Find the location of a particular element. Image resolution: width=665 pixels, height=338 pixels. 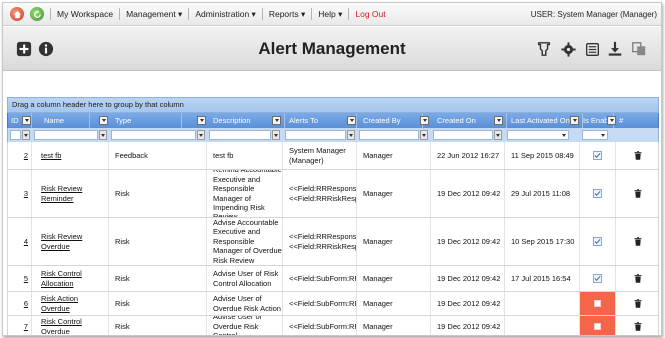

col-filter-alerts-to is located at coordinates (351, 120).